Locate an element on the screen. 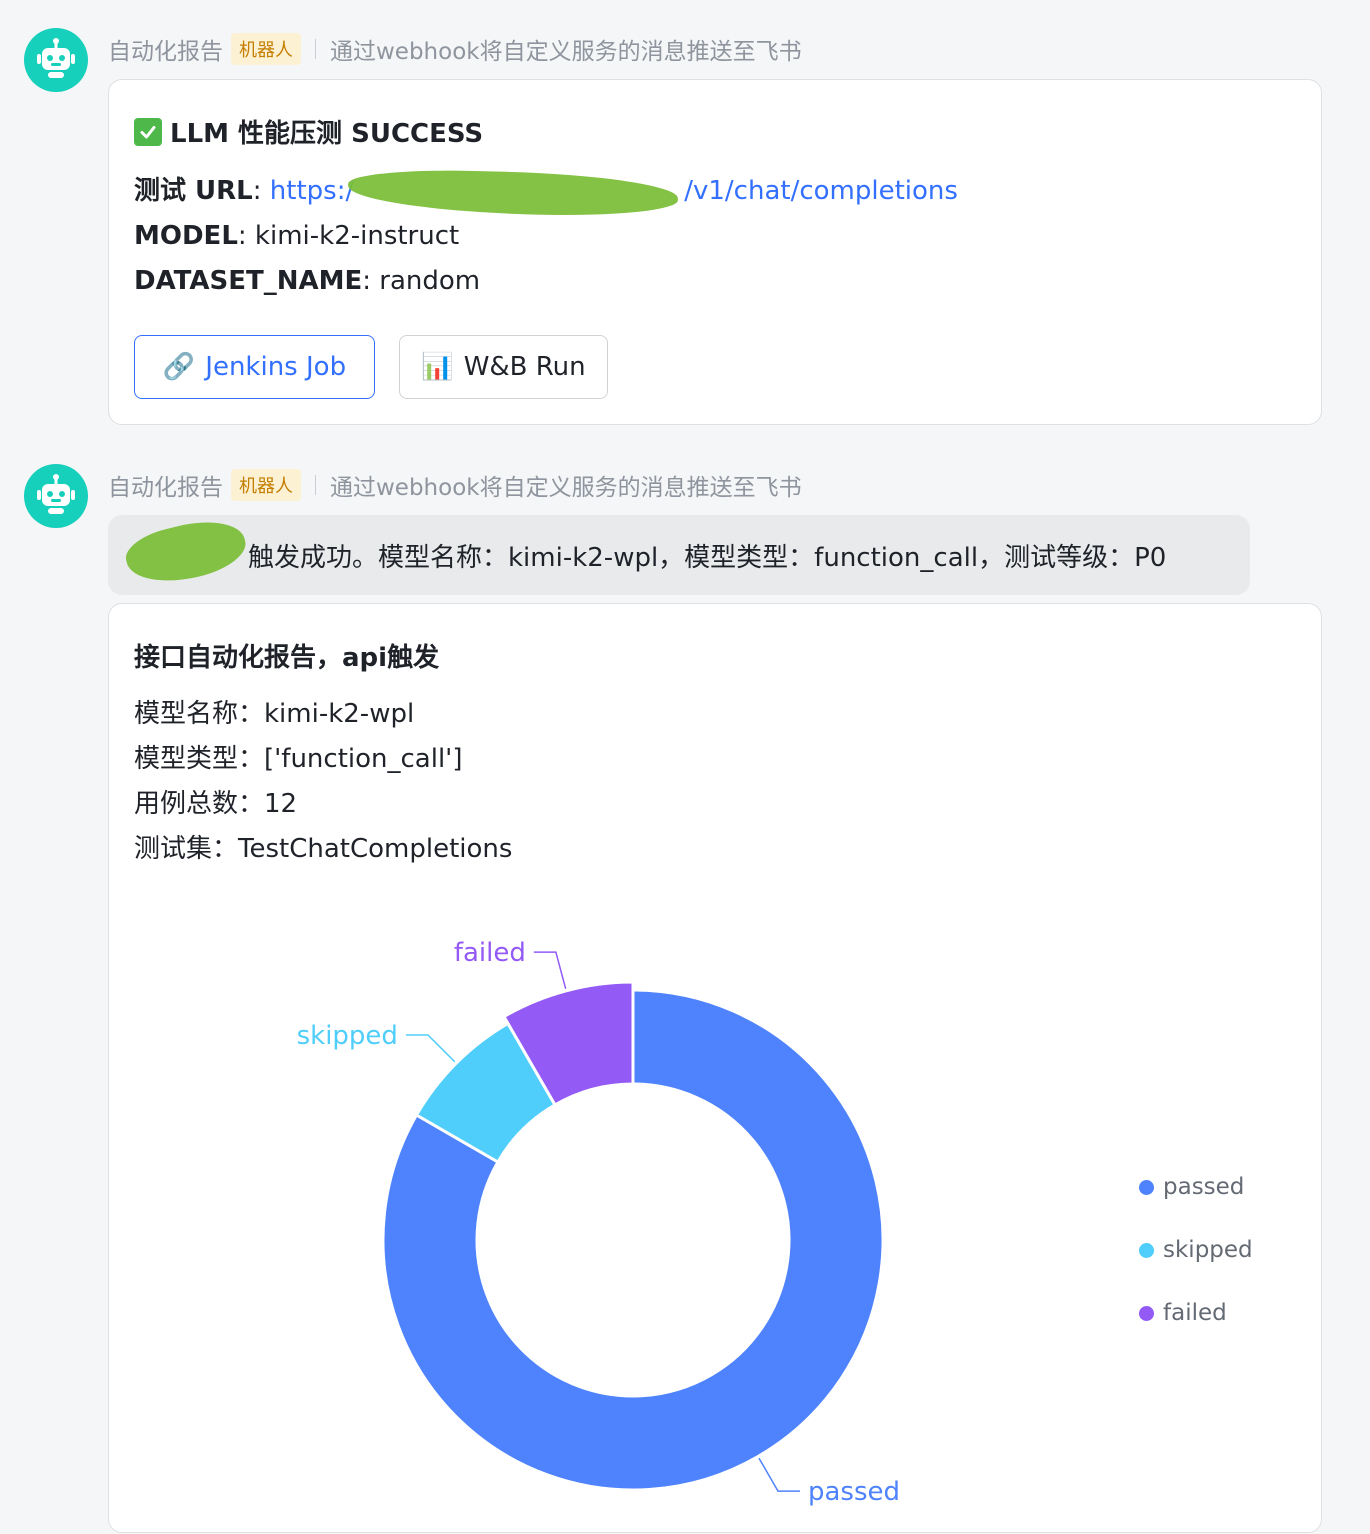 The height and width of the screenshot is (1534, 1370). card-title: LLM 性能压测 SUCCESS is located at coordinates (327, 134).